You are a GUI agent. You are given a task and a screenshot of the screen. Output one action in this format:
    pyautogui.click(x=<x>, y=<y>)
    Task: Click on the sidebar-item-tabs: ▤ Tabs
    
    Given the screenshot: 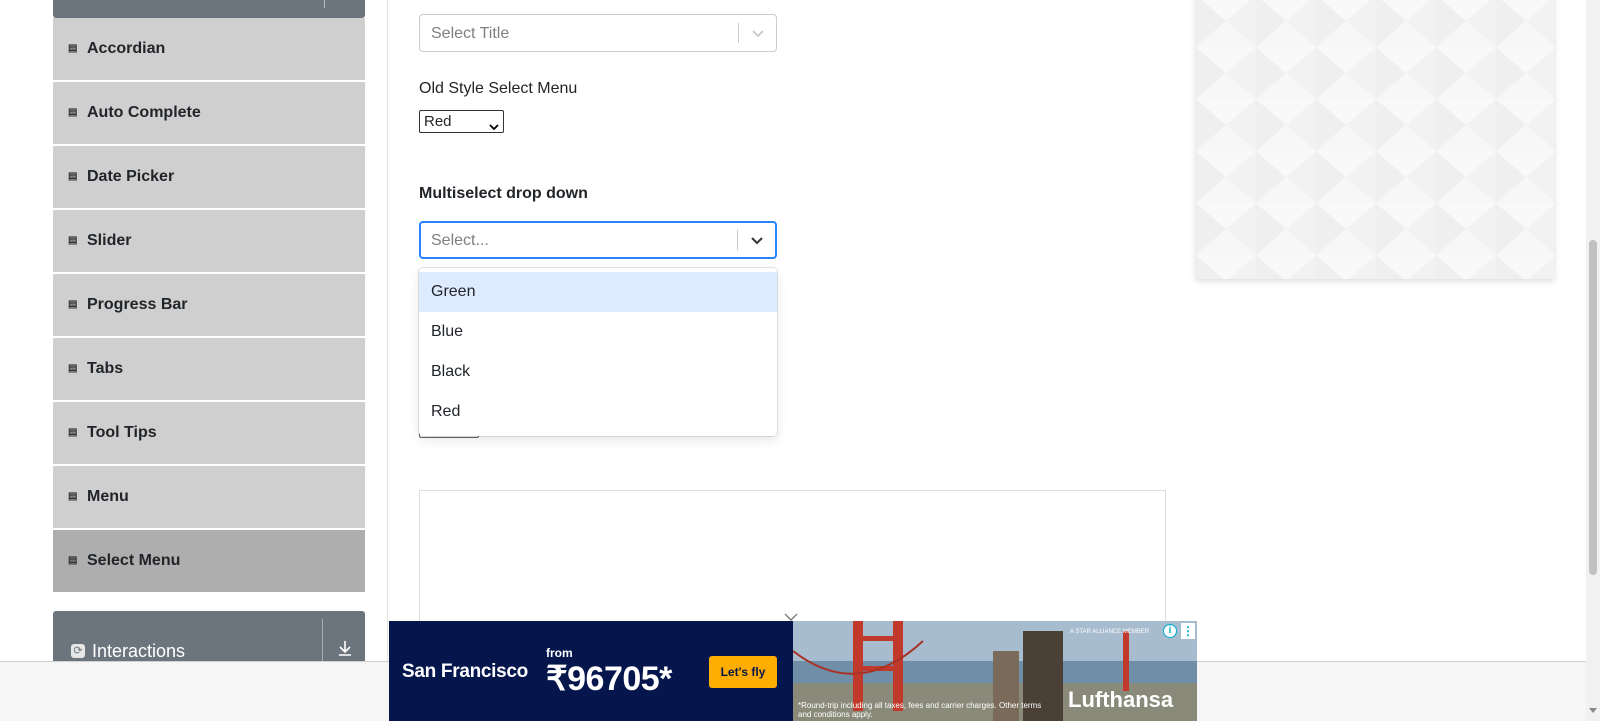 What is the action you would take?
    pyautogui.click(x=209, y=370)
    